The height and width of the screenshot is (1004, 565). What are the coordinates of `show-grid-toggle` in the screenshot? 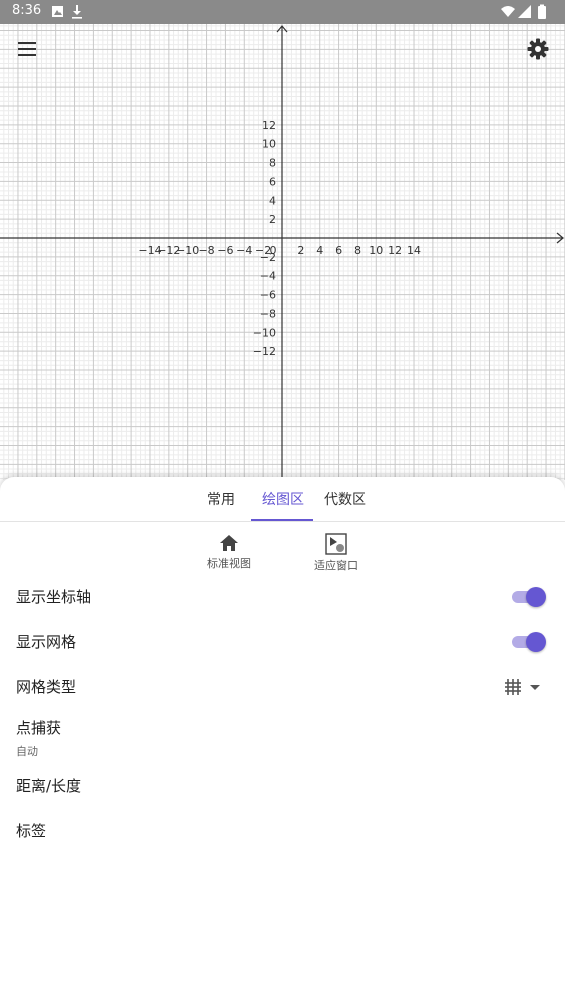 It's located at (529, 642).